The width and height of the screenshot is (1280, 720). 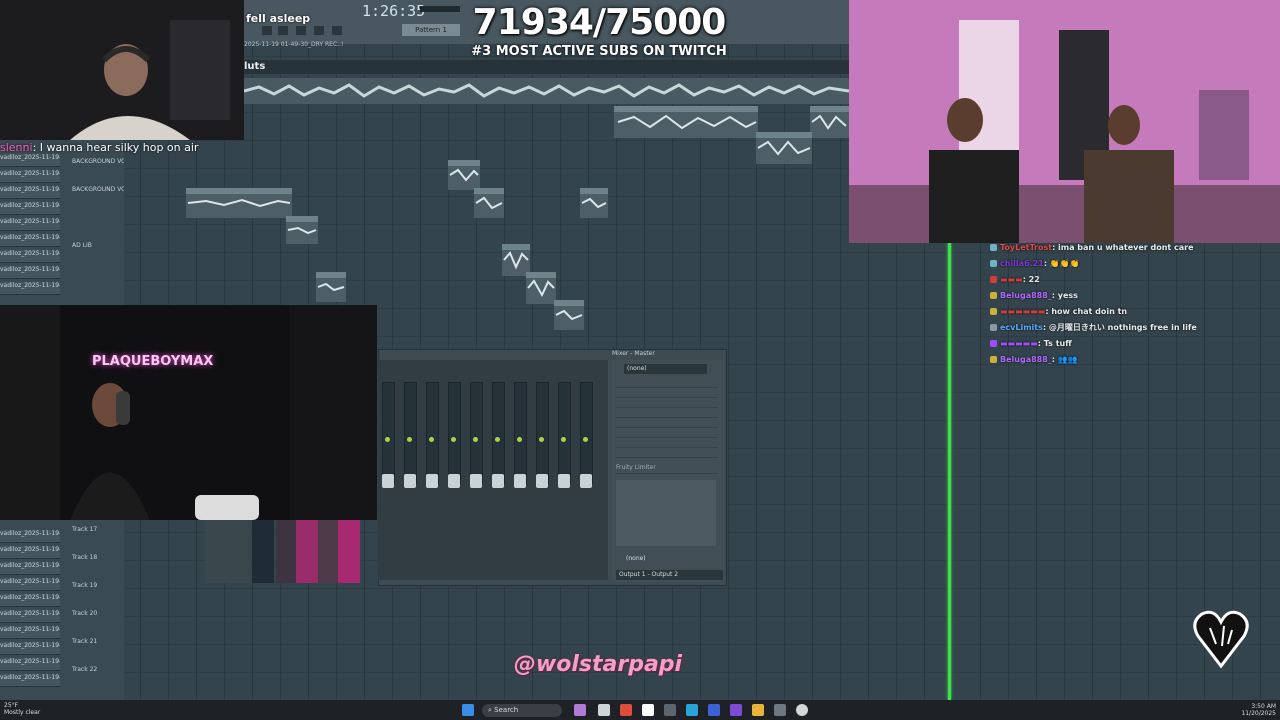 I want to click on task-view-icon, so click(x=604, y=710).